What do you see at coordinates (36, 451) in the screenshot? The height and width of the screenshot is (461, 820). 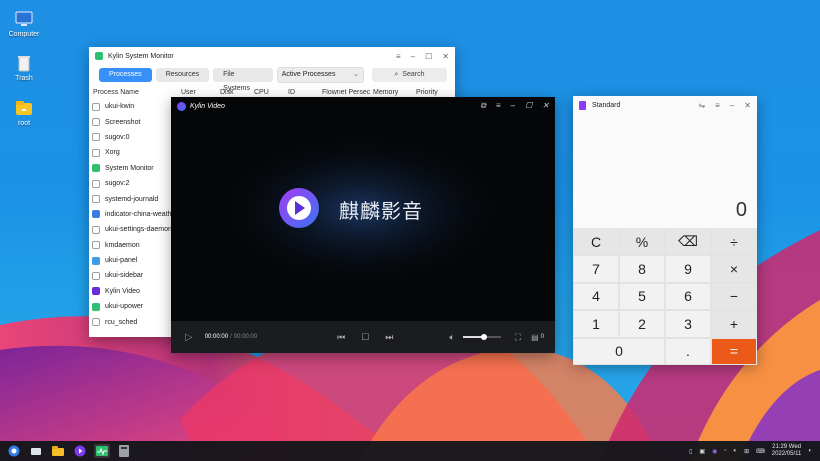 I see `multitask-view-button` at bounding box center [36, 451].